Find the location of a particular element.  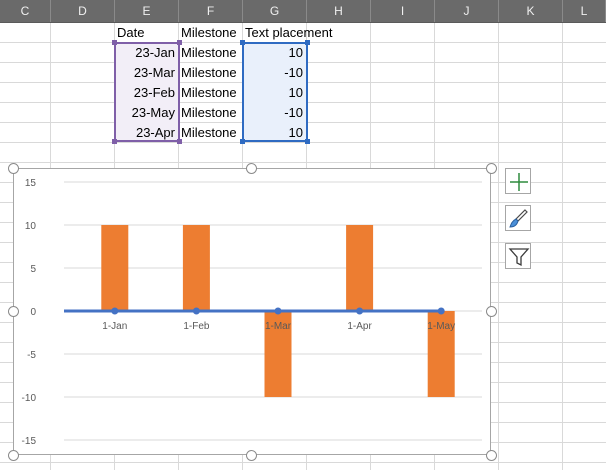

chart-x-tick-label: 1-May is located at coordinates (441, 326).